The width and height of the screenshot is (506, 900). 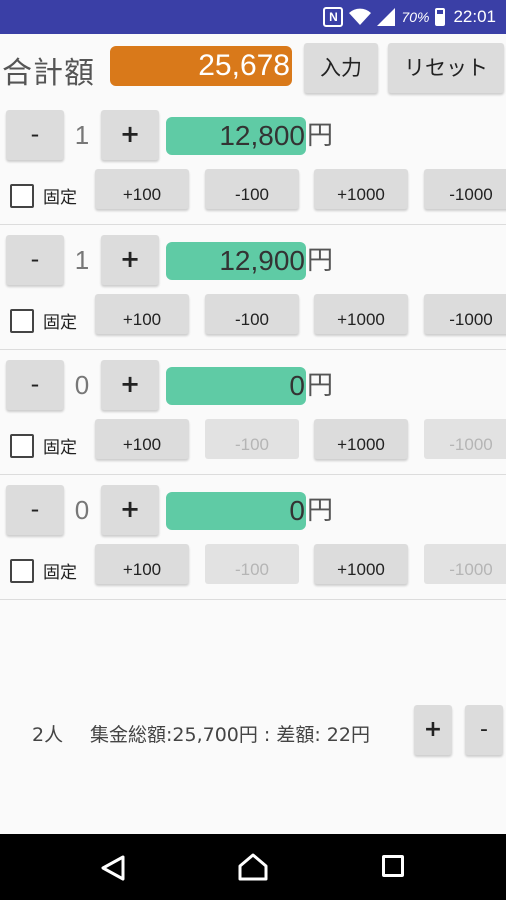 I want to click on status-icons: N 70% 22:01, so click(x=409, y=17).